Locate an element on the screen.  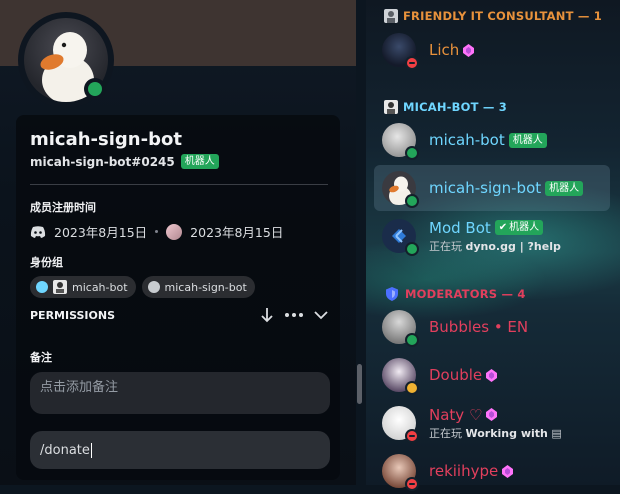
role-pill: micah-bot is located at coordinates (83, 287).